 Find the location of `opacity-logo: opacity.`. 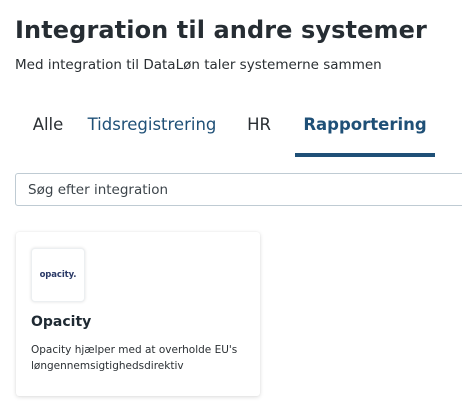

opacity-logo: opacity. is located at coordinates (58, 275).